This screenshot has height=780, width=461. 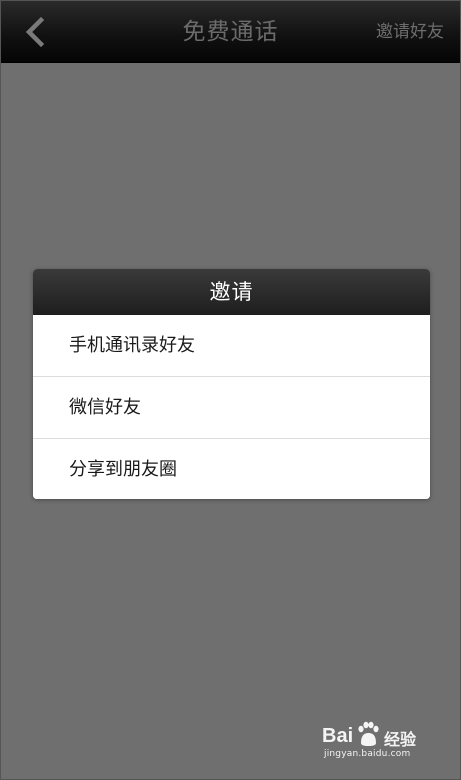 I want to click on dialog-title: 邀请, so click(x=231, y=292).